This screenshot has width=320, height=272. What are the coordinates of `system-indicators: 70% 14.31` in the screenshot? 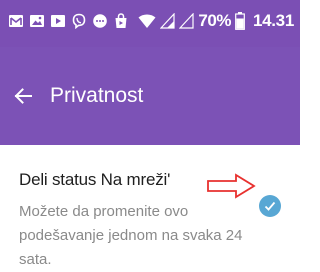 It's located at (216, 21).